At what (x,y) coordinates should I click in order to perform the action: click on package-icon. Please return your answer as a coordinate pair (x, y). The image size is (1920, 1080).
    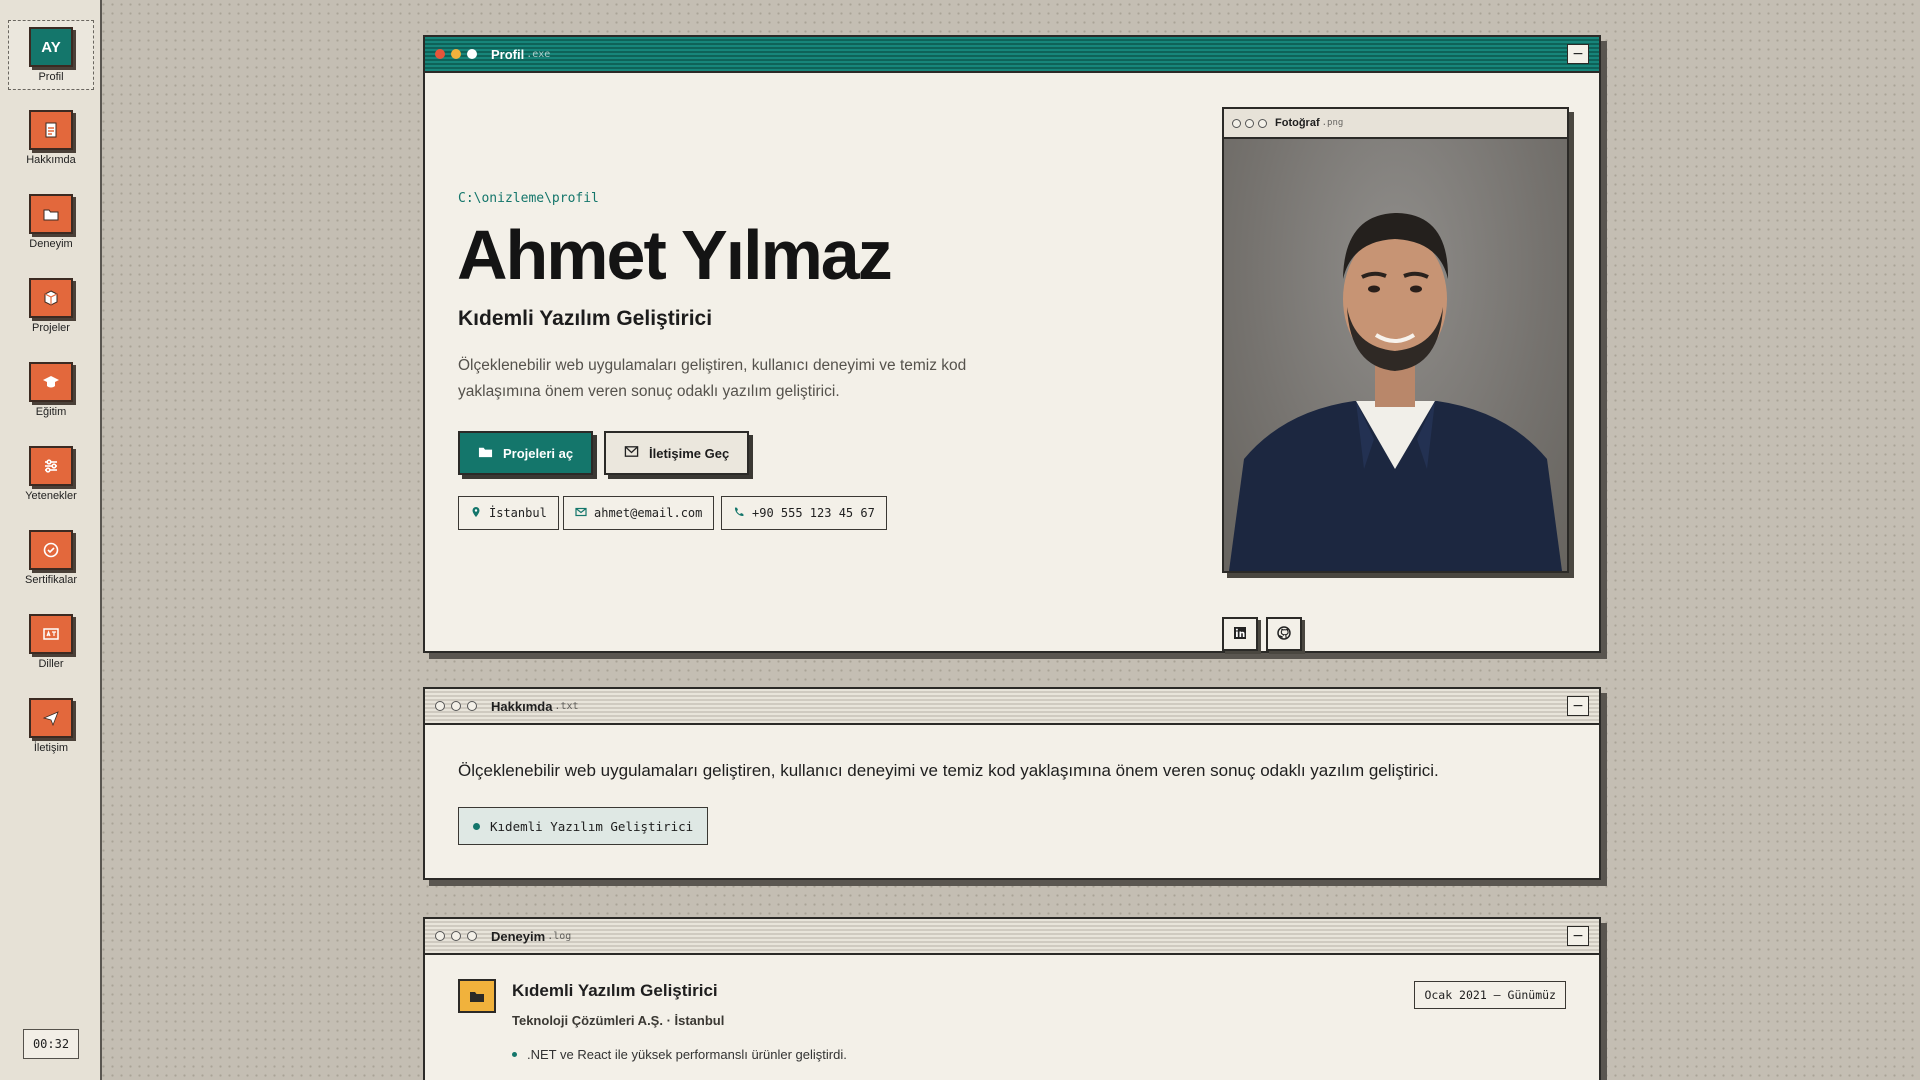
    Looking at the image, I should click on (51, 298).